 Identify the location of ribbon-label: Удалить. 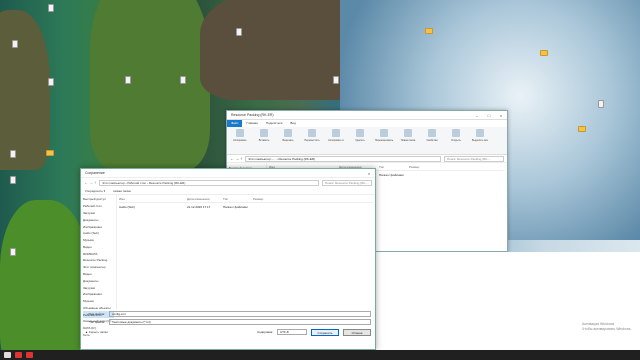
(360, 140).